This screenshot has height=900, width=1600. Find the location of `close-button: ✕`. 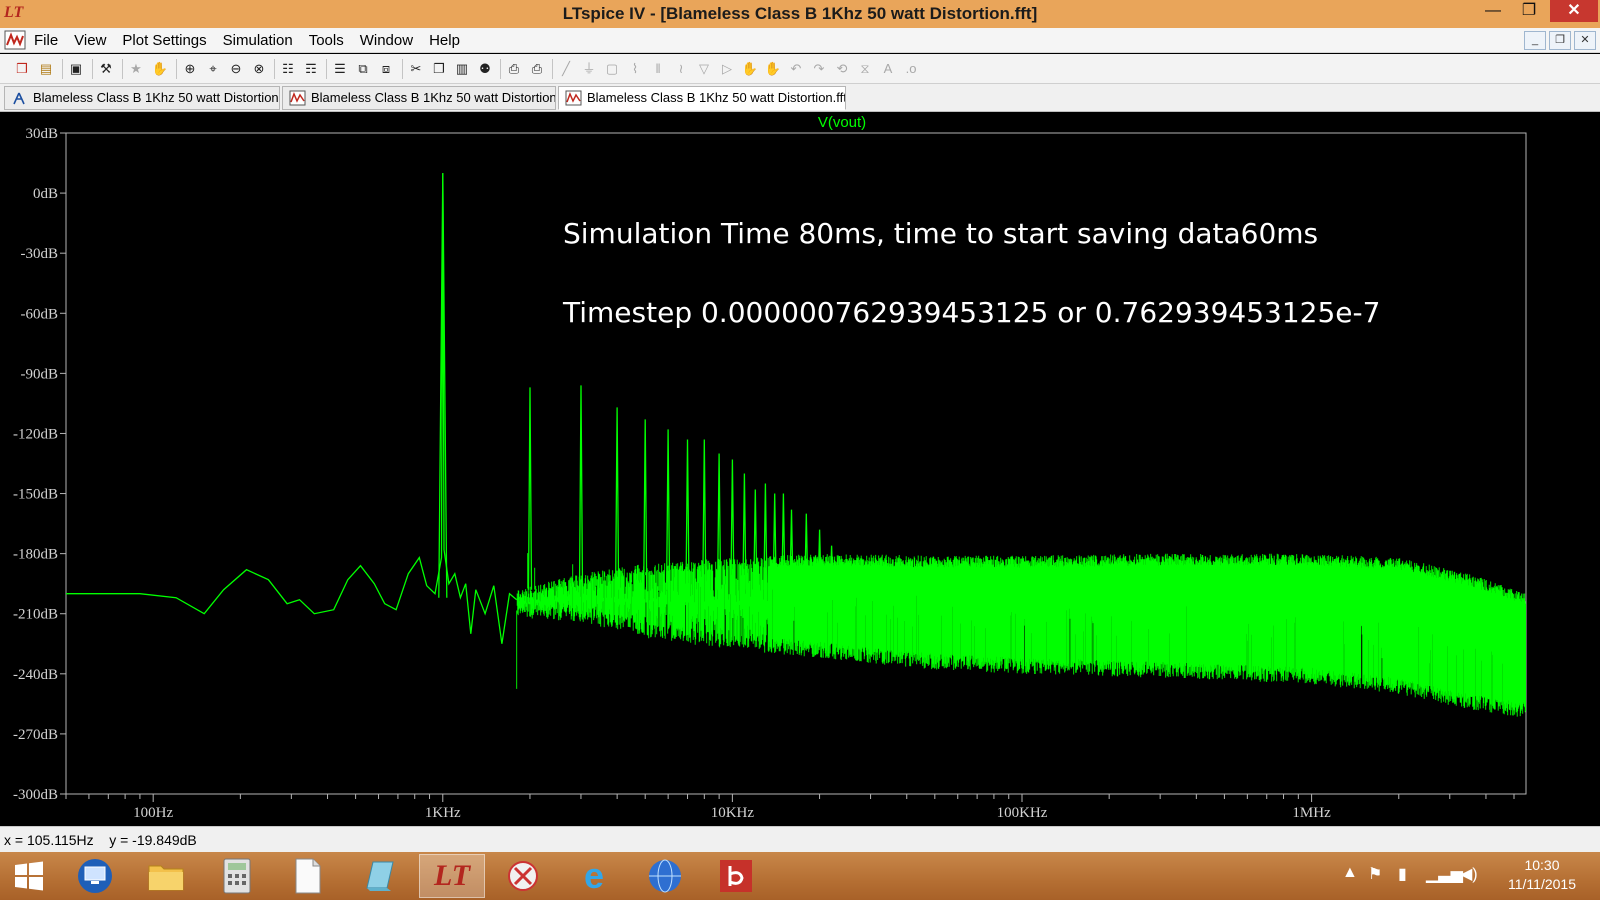

close-button: ✕ is located at coordinates (1574, 11).